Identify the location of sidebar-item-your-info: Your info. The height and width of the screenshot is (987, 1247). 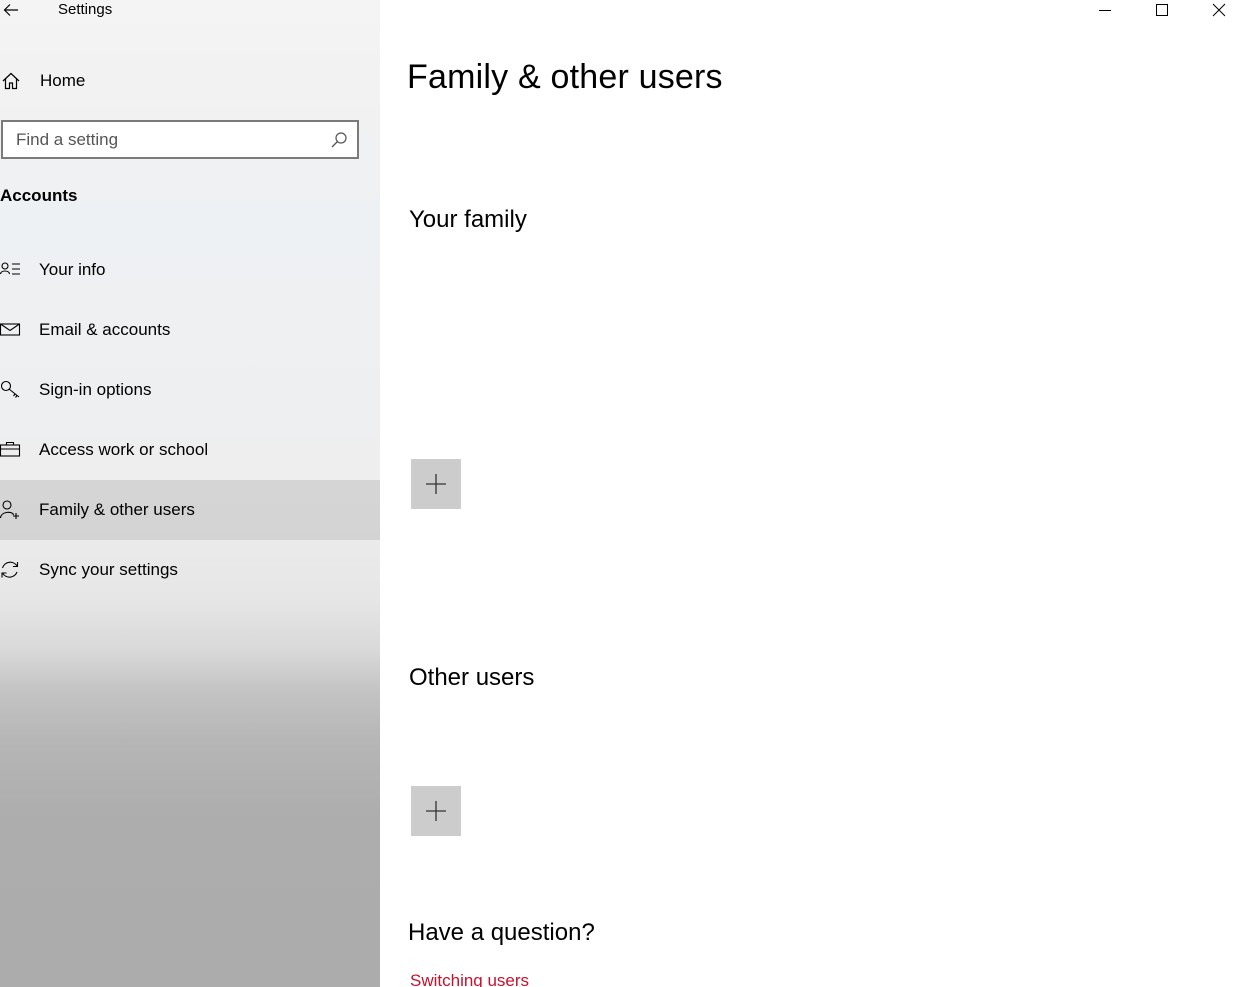
(190, 270).